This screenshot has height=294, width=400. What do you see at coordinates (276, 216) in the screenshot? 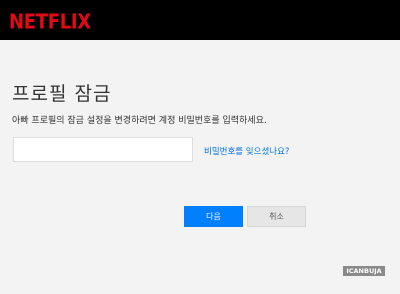
I see `cancel-button: 취소` at bounding box center [276, 216].